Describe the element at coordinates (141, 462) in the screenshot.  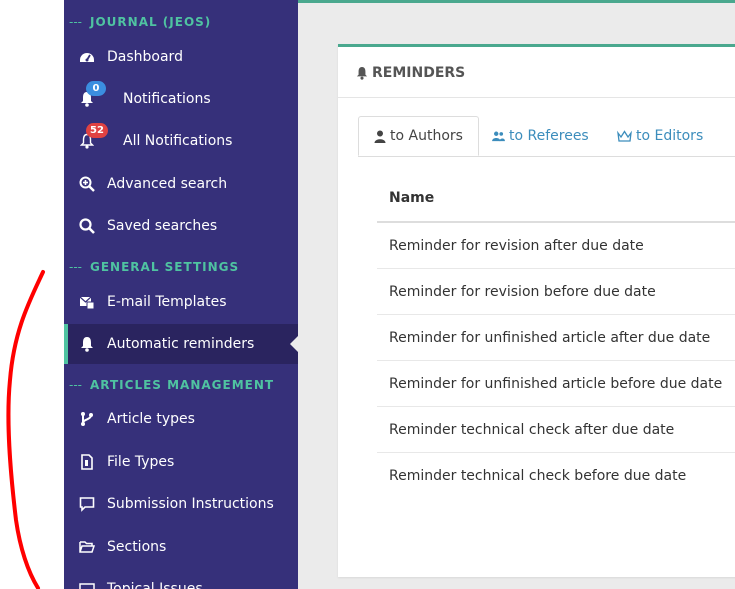
I see `sidebar-item-label: File Types` at that location.